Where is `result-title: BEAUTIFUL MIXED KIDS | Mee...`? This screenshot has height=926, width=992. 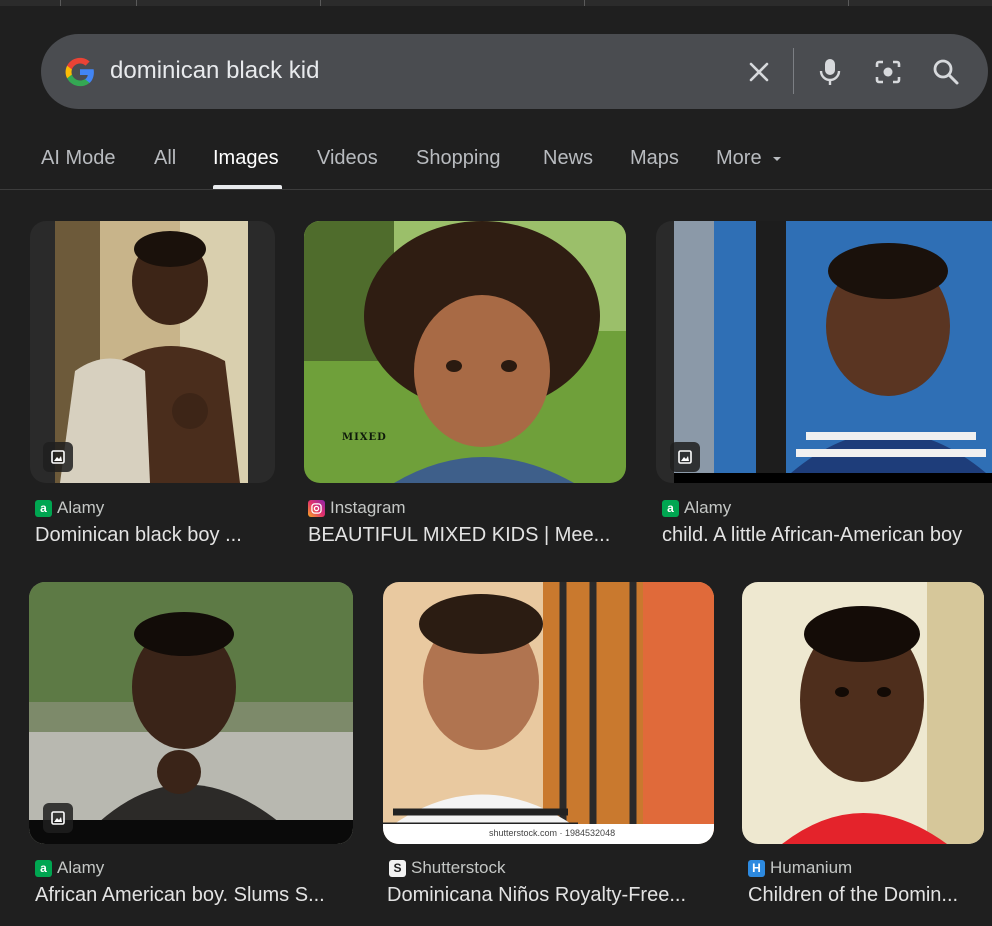 result-title: BEAUTIFUL MIXED KIDS | Mee... is located at coordinates (467, 535).